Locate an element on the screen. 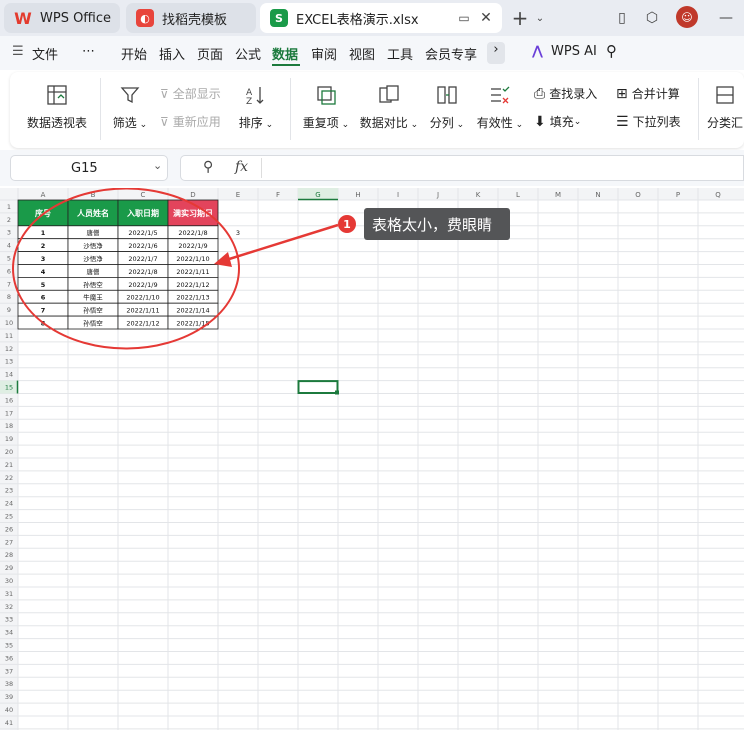  formula-input: ⚲ fx is located at coordinates (462, 168).